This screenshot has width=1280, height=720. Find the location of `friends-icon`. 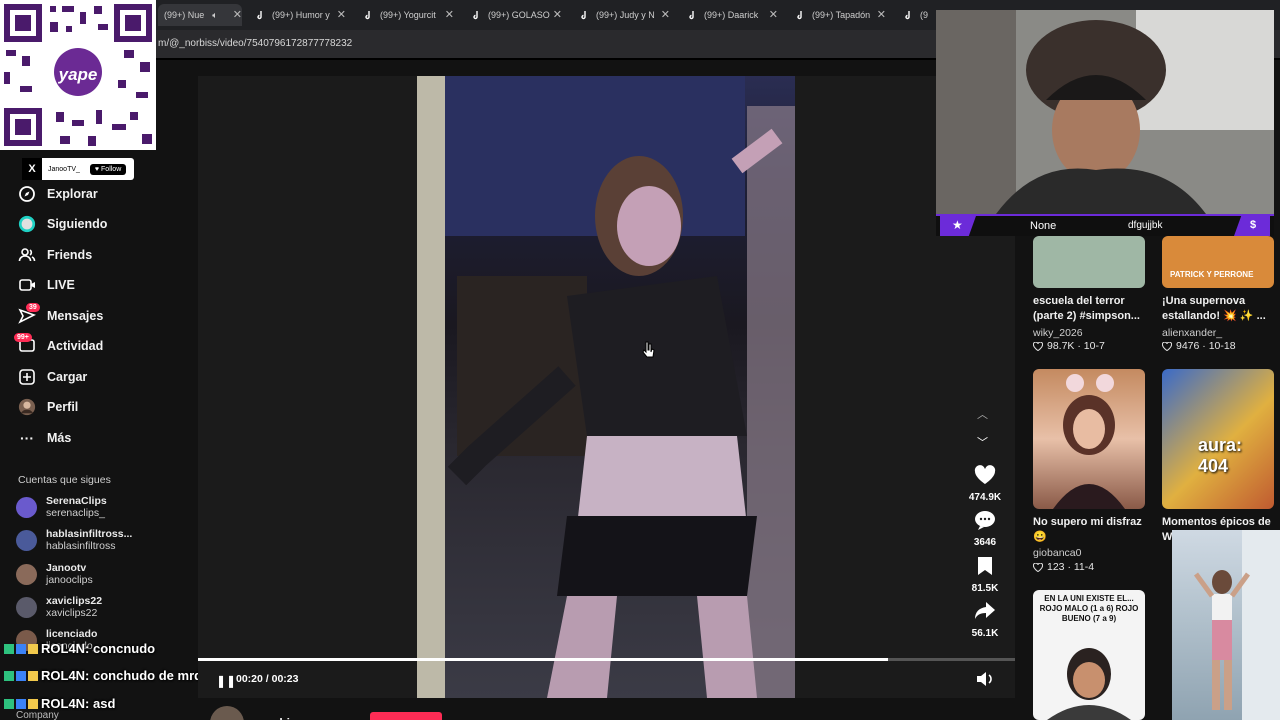

friends-icon is located at coordinates (27, 255).